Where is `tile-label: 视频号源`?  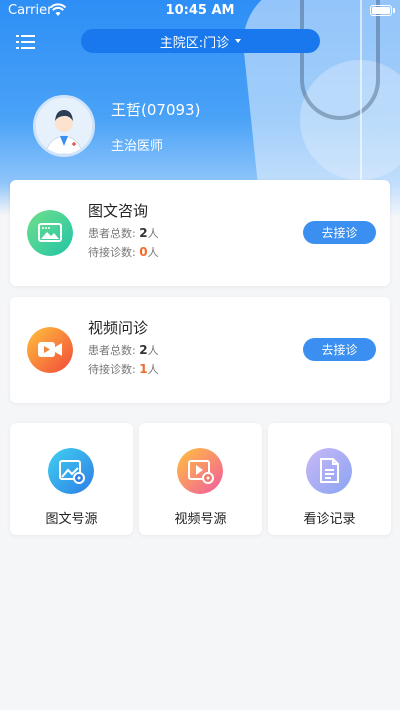
tile-label: 视频号源 is located at coordinates (200, 519).